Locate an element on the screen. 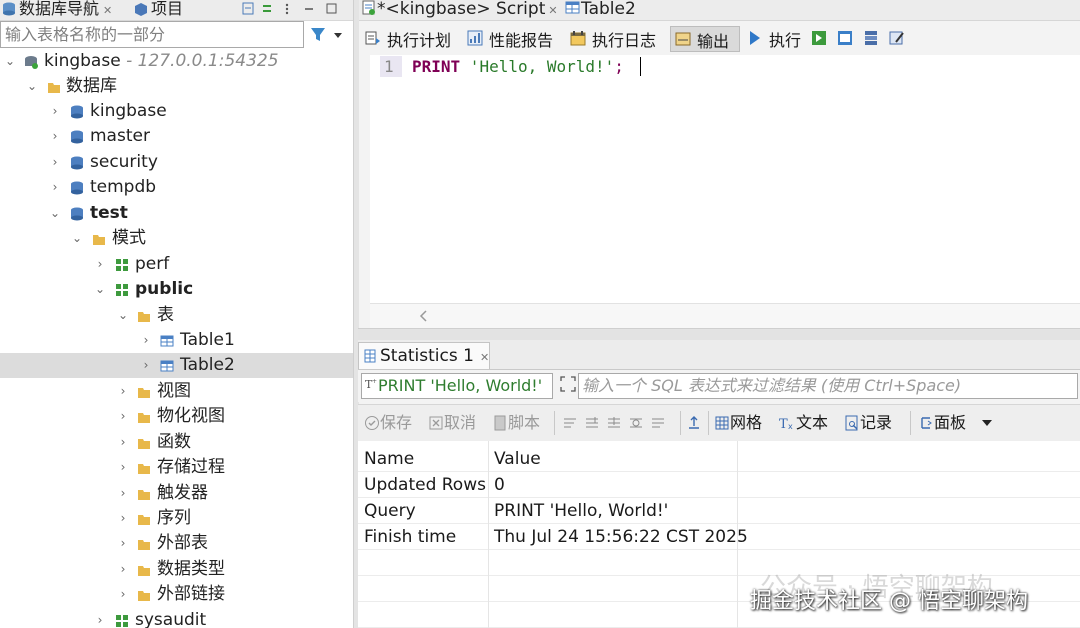 The height and width of the screenshot is (628, 1080). export-icon is located at coordinates (694, 423).